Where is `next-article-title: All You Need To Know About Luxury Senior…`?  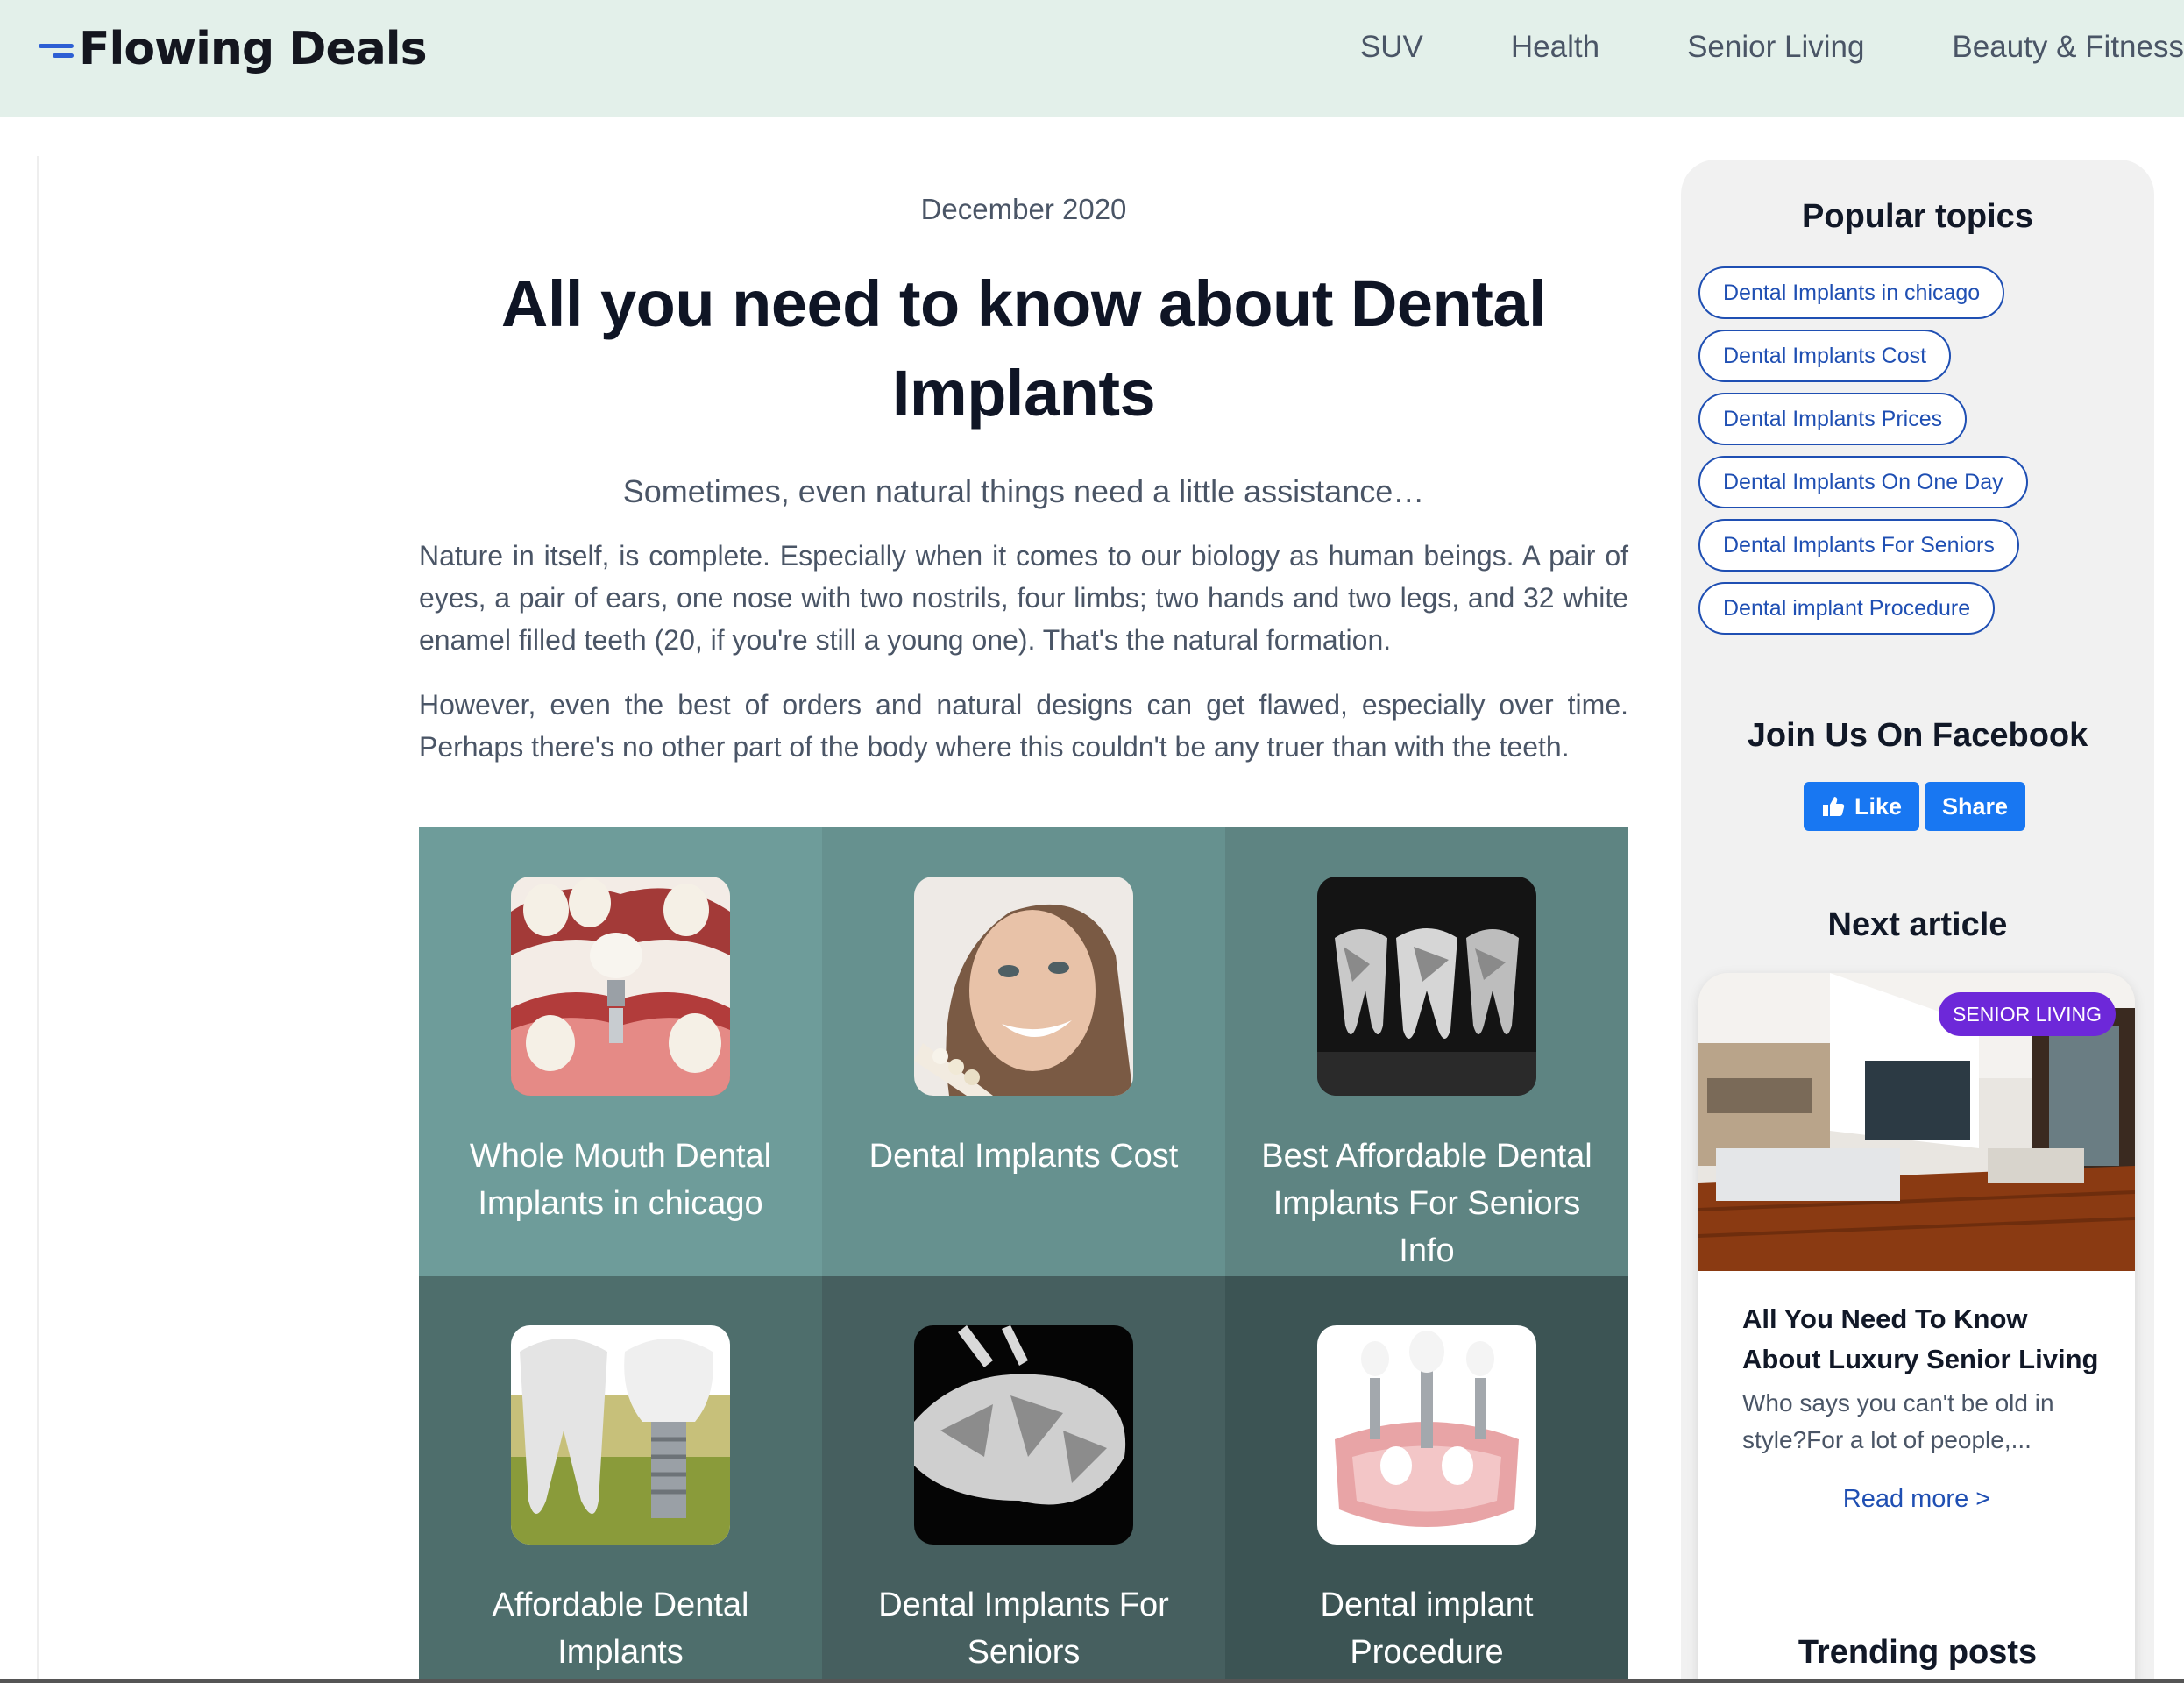
next-article-title: All You Need To Know About Luxury Senior… is located at coordinates (1926, 1340).